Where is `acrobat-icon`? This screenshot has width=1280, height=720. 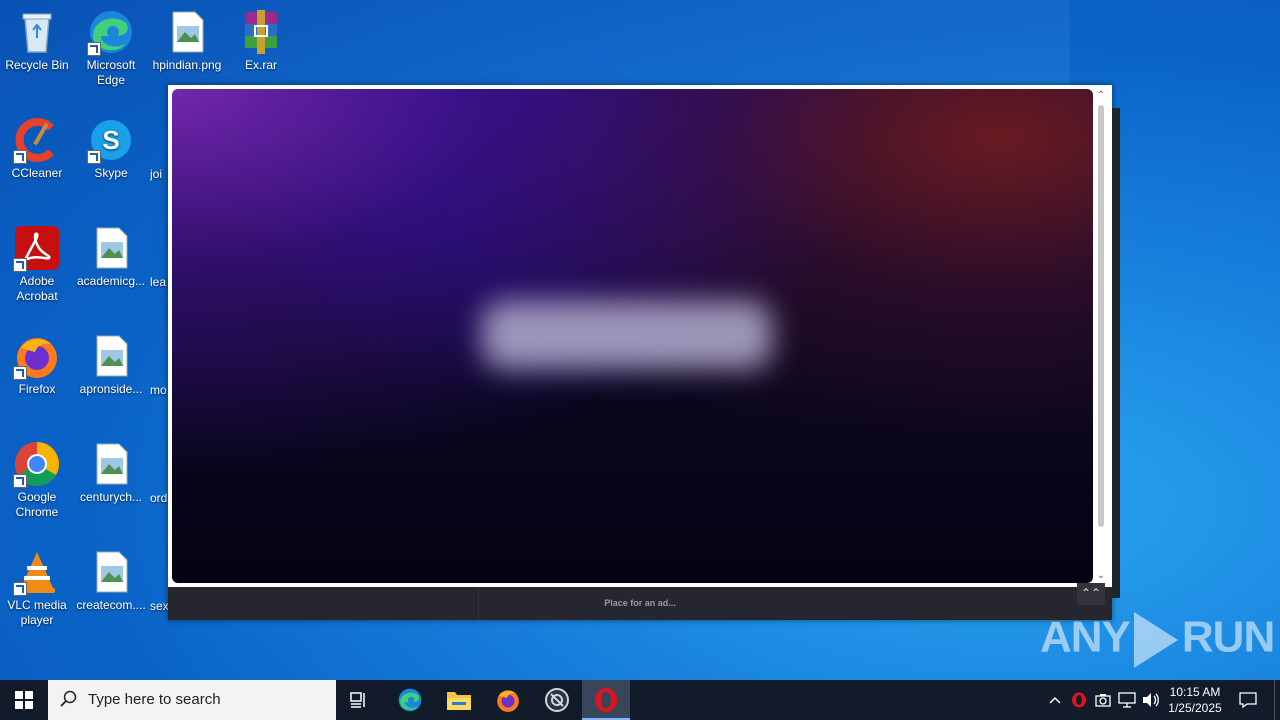 acrobat-icon is located at coordinates (37, 248).